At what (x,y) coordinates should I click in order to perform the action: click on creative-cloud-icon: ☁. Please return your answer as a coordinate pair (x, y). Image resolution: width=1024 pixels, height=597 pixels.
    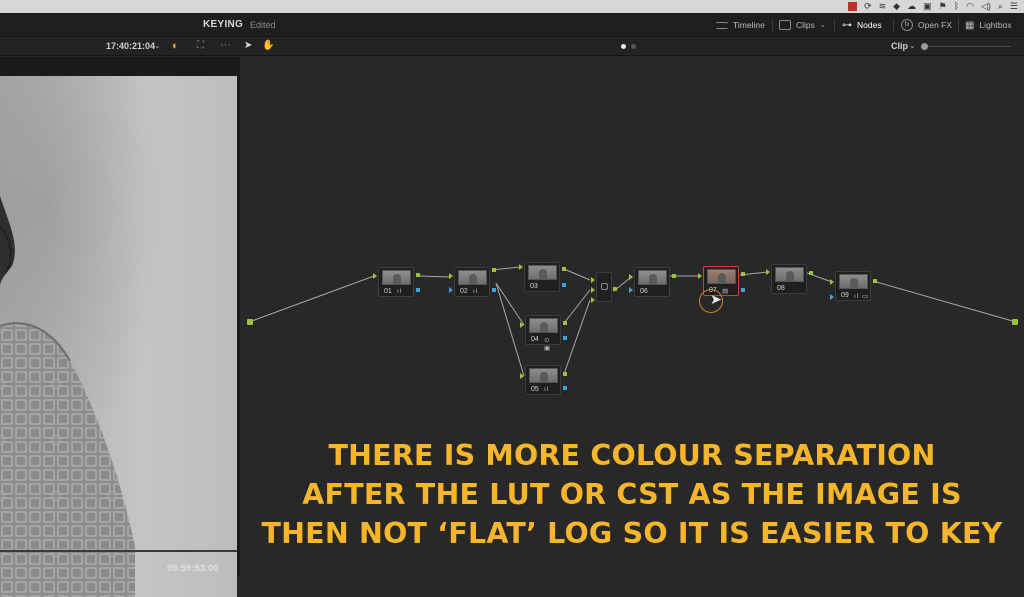
    Looking at the image, I should click on (911, 6).